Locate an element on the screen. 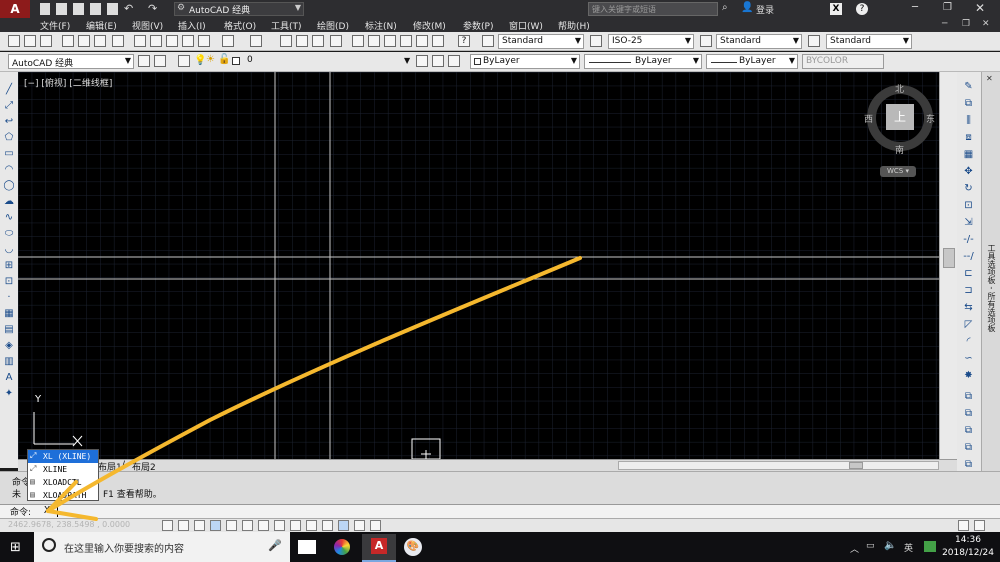 Image resolution: width=1000 pixels, height=562 pixels. trim-icon: -/- is located at coordinates (968, 239).